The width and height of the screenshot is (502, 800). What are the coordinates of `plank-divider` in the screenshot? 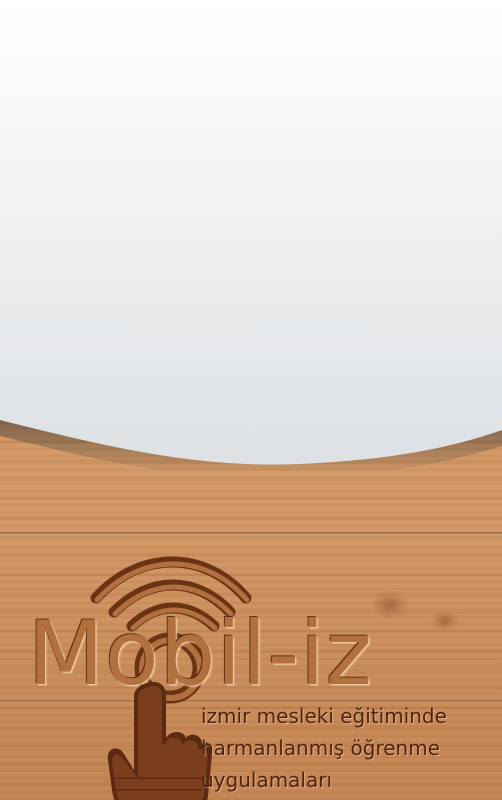 It's located at (251, 533).